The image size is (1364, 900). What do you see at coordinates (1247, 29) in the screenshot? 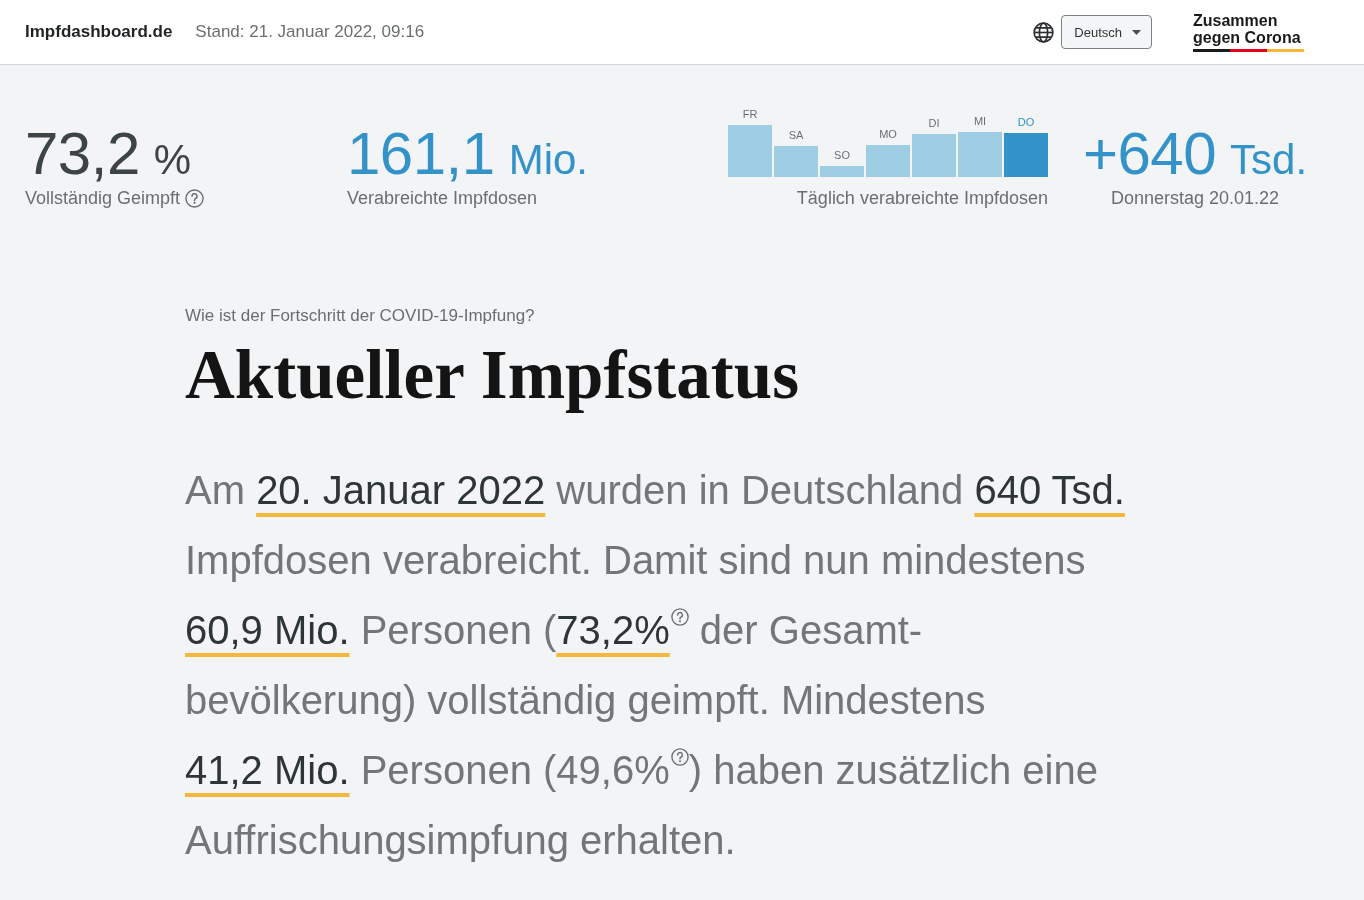
I see `logo-text: Zusammen gegen Corona` at bounding box center [1247, 29].